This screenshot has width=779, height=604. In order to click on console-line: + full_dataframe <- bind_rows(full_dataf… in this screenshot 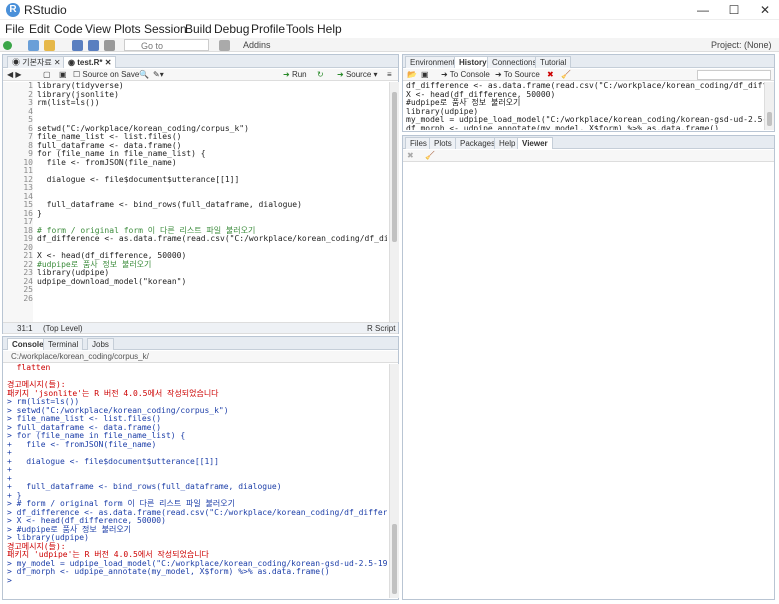, I will do `click(144, 486)`.